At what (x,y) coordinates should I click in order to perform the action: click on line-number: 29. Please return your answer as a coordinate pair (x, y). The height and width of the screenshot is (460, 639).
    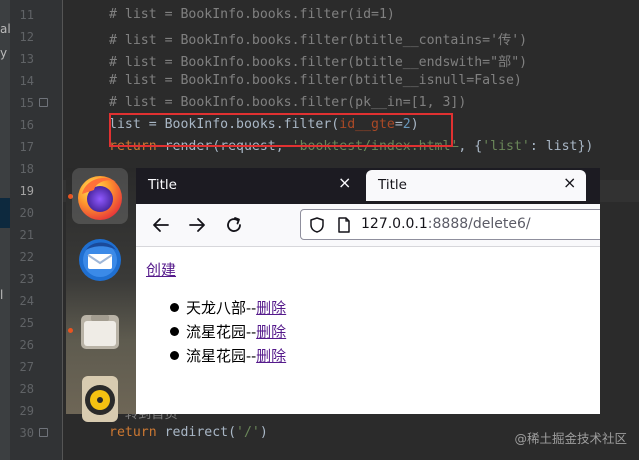
    Looking at the image, I should click on (26, 411).